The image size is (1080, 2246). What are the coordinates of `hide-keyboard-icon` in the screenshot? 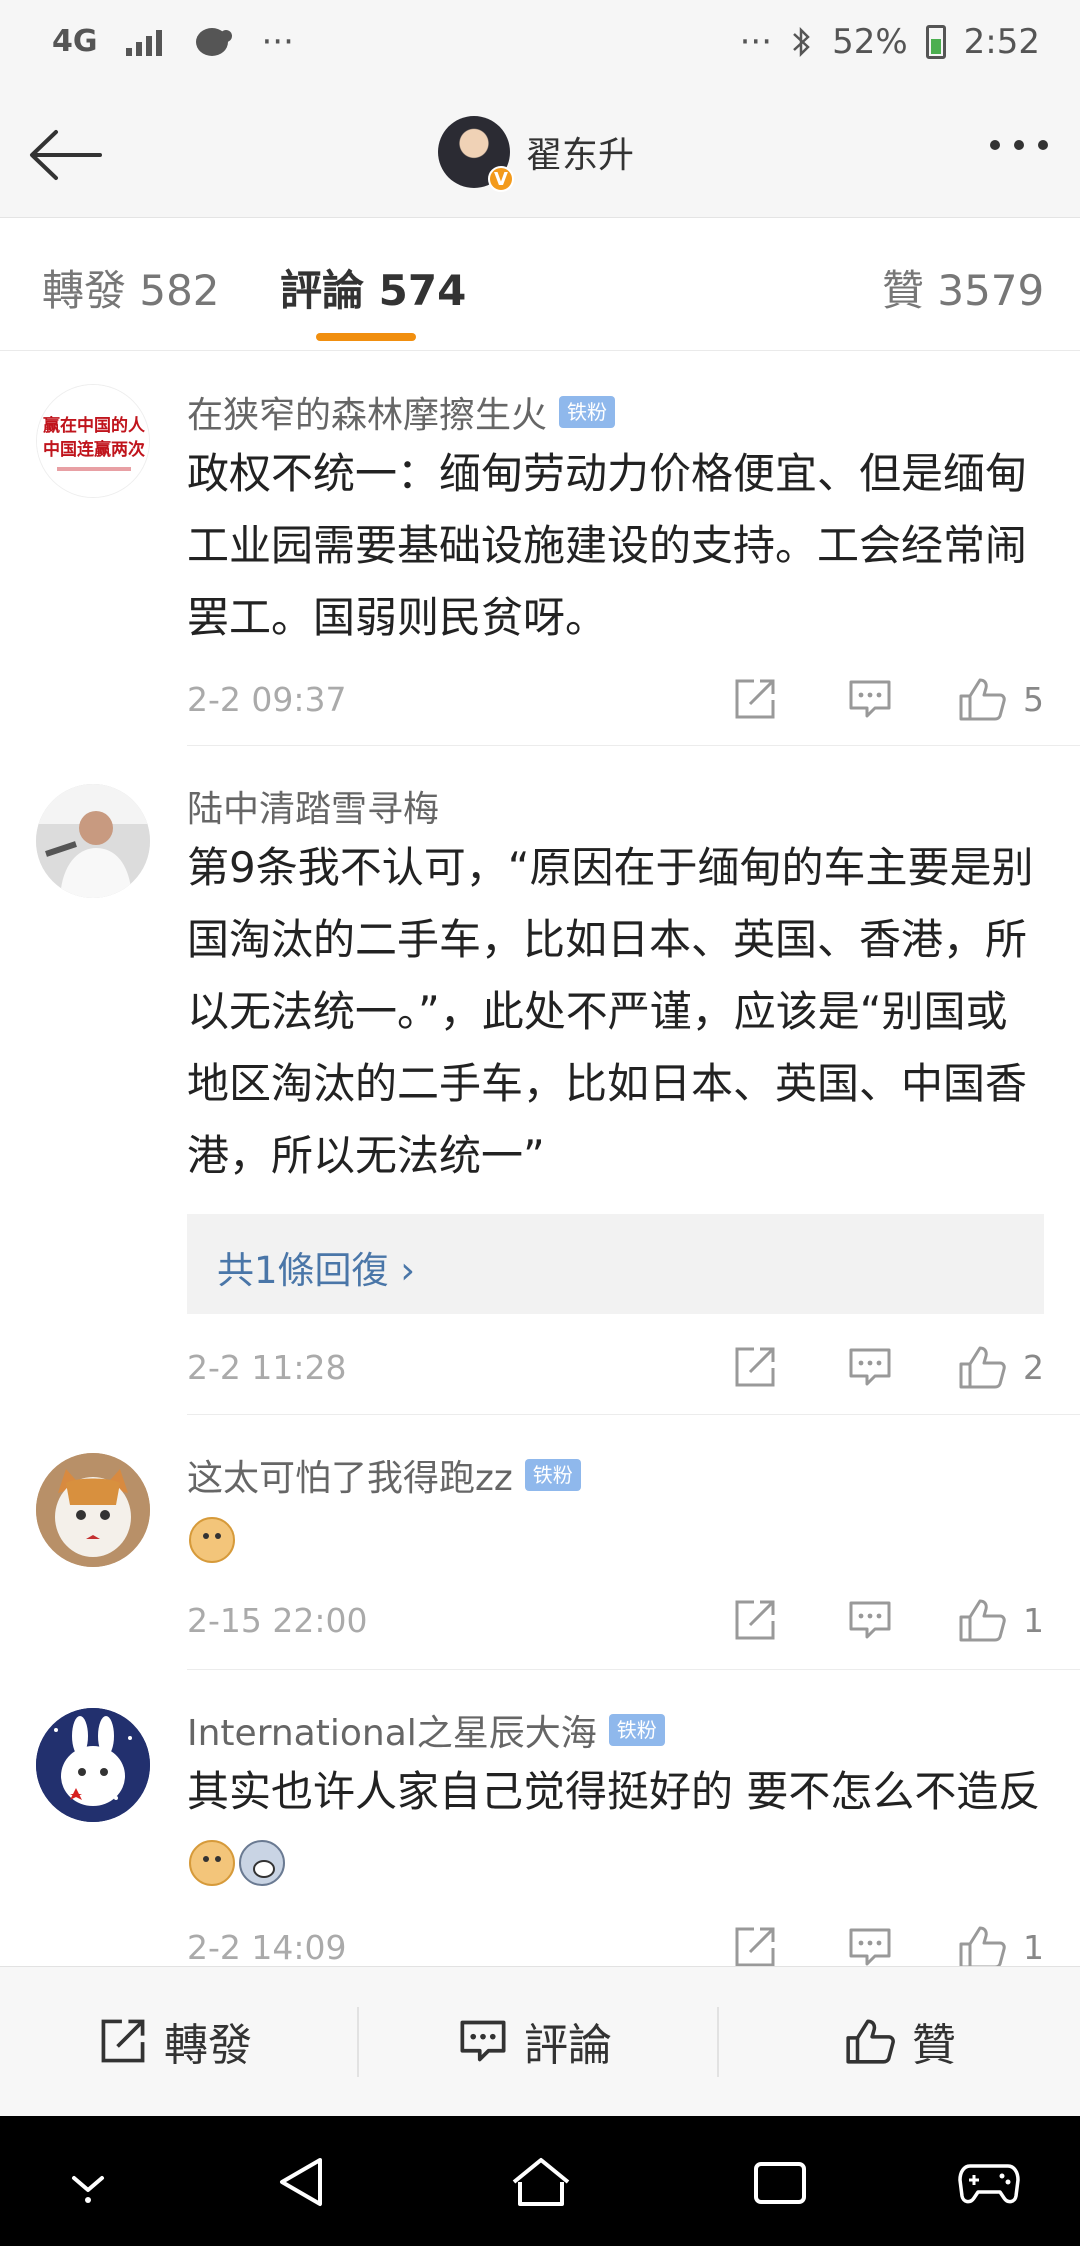 It's located at (88, 2182).